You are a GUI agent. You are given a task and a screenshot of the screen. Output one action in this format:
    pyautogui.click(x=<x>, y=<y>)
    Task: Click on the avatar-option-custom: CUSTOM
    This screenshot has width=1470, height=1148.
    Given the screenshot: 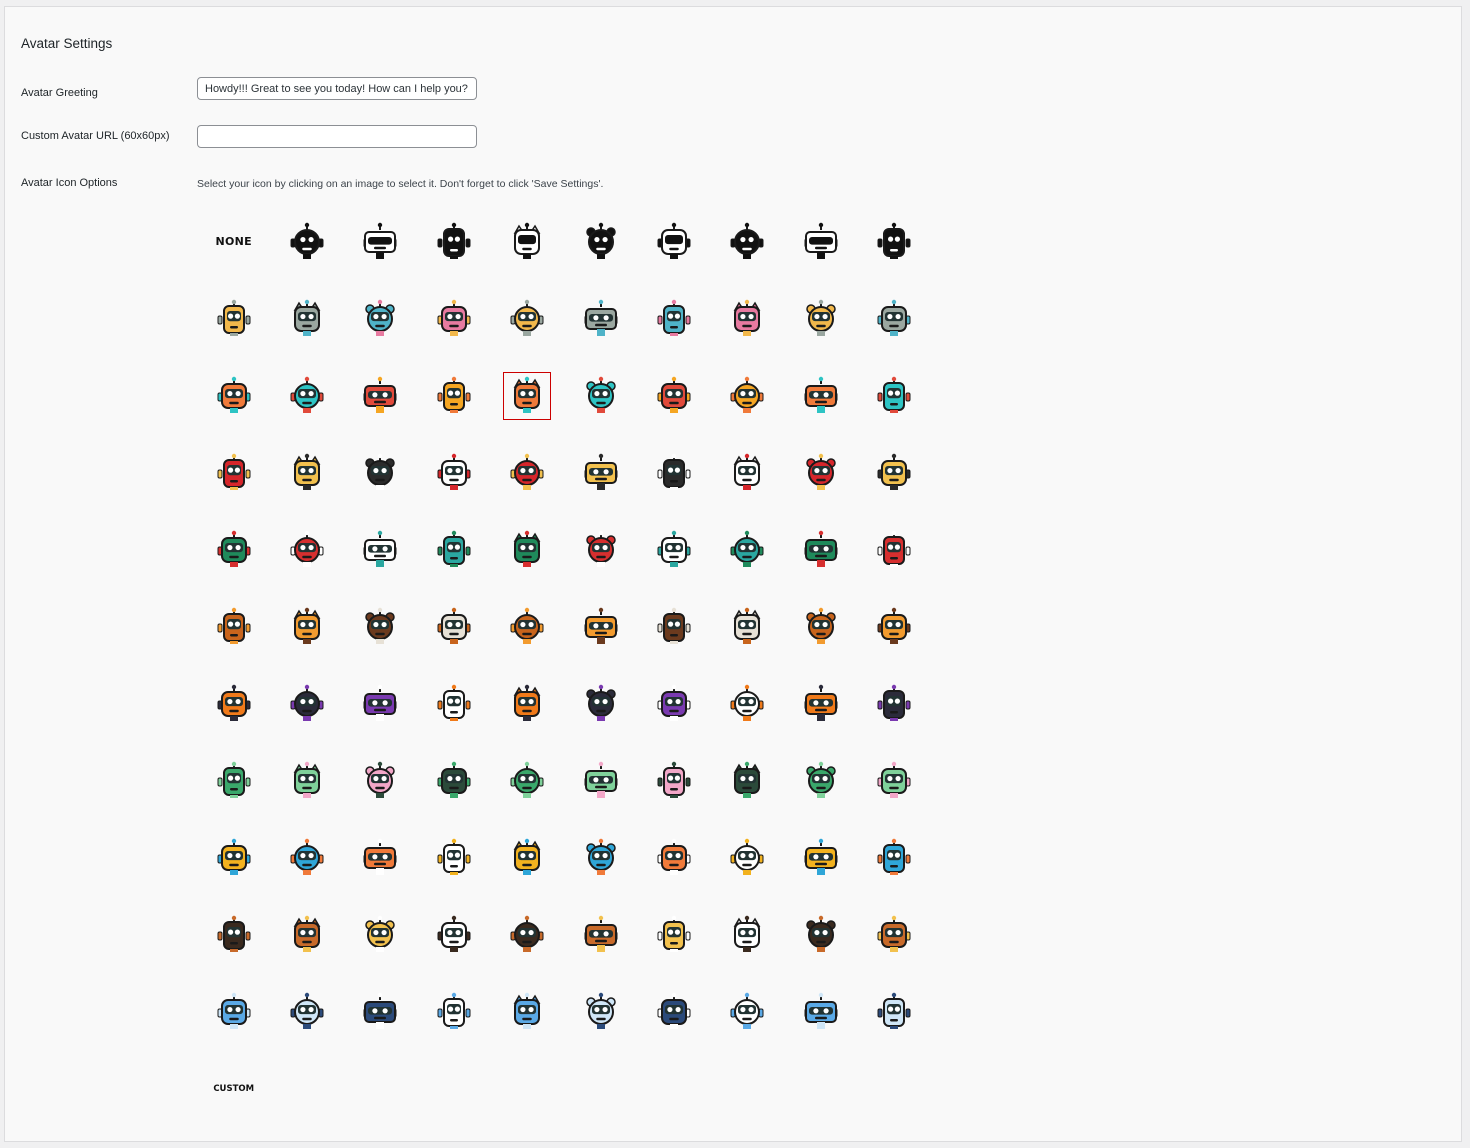 What is the action you would take?
    pyautogui.click(x=233, y=1088)
    